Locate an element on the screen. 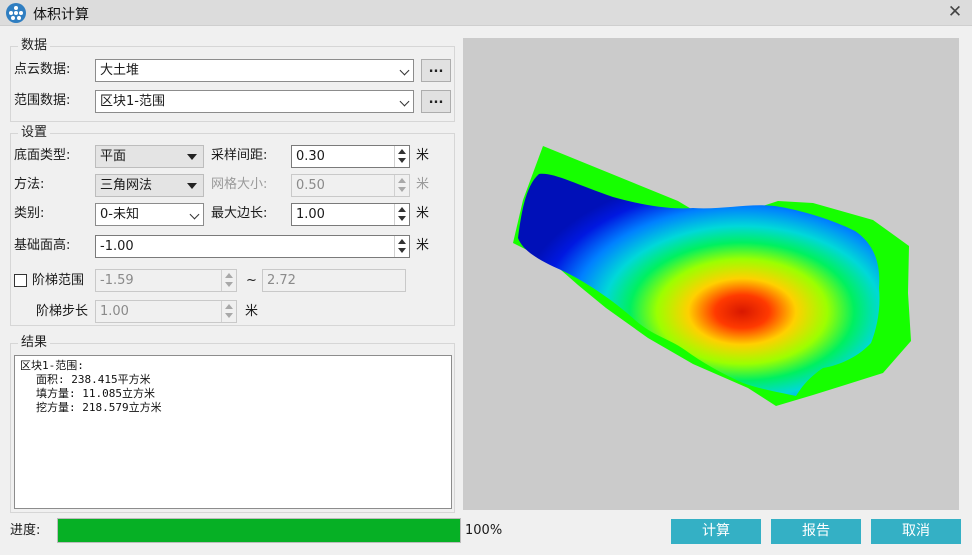  range-select: 区块1-范围 is located at coordinates (254, 101).